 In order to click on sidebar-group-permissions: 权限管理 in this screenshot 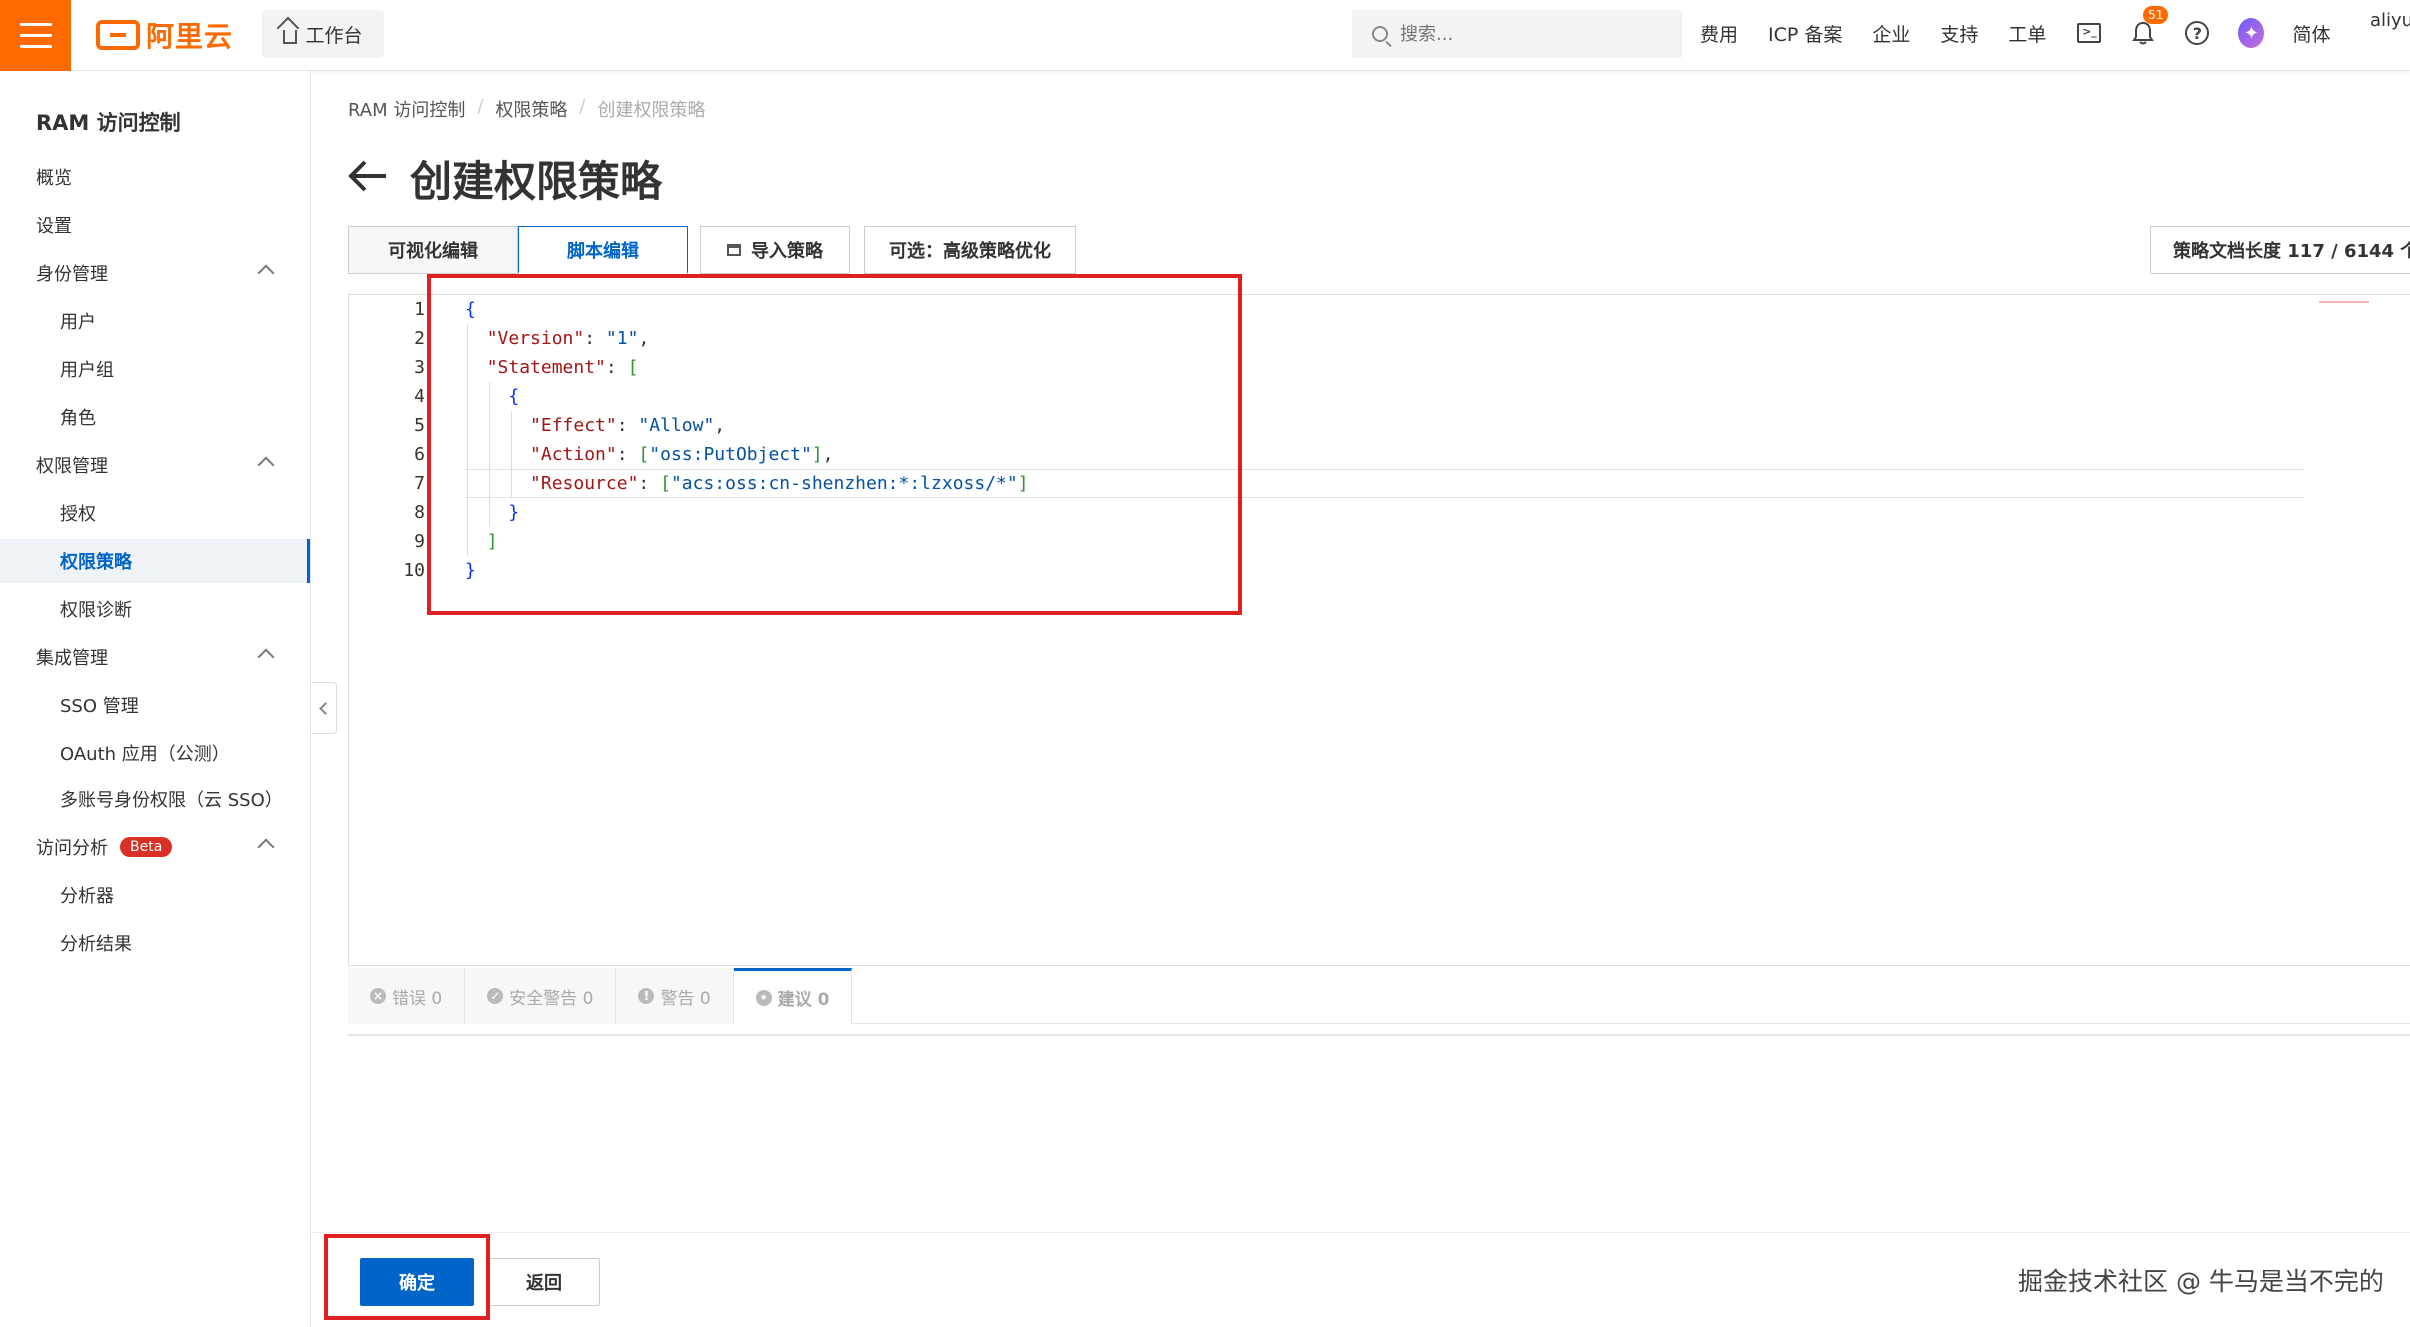, I will do `click(155, 465)`.